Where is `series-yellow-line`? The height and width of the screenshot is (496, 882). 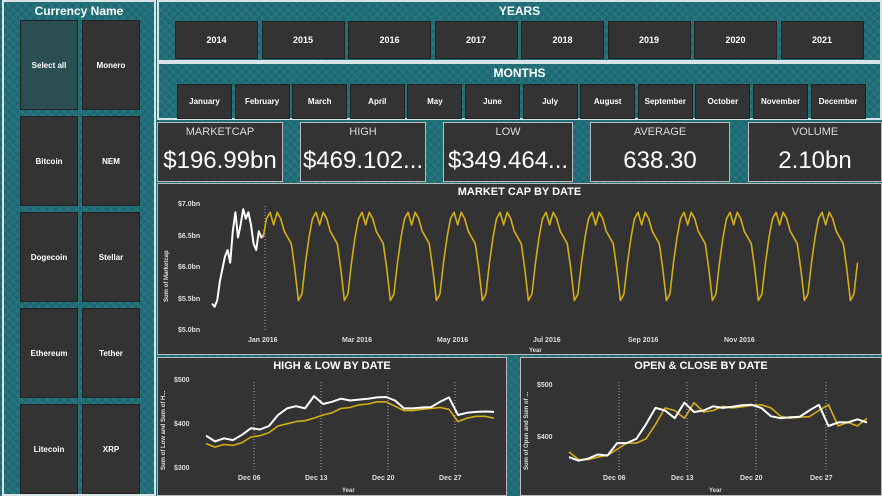 series-yellow-line is located at coordinates (560, 256).